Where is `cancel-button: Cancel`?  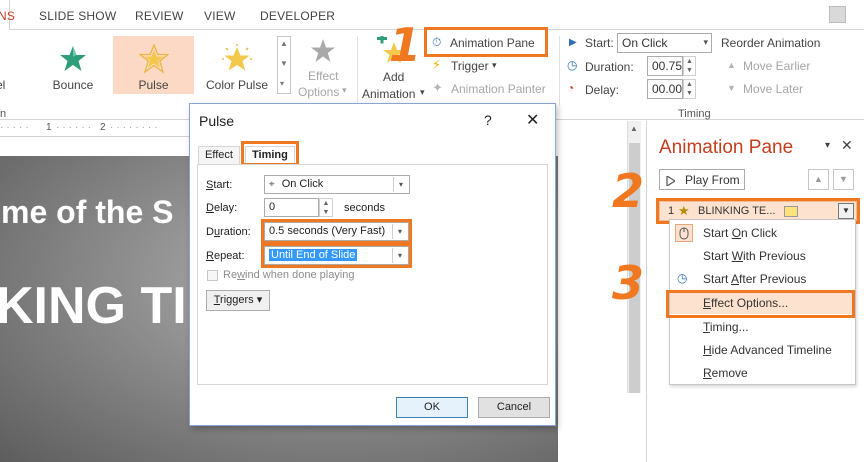 cancel-button: Cancel is located at coordinates (514, 407).